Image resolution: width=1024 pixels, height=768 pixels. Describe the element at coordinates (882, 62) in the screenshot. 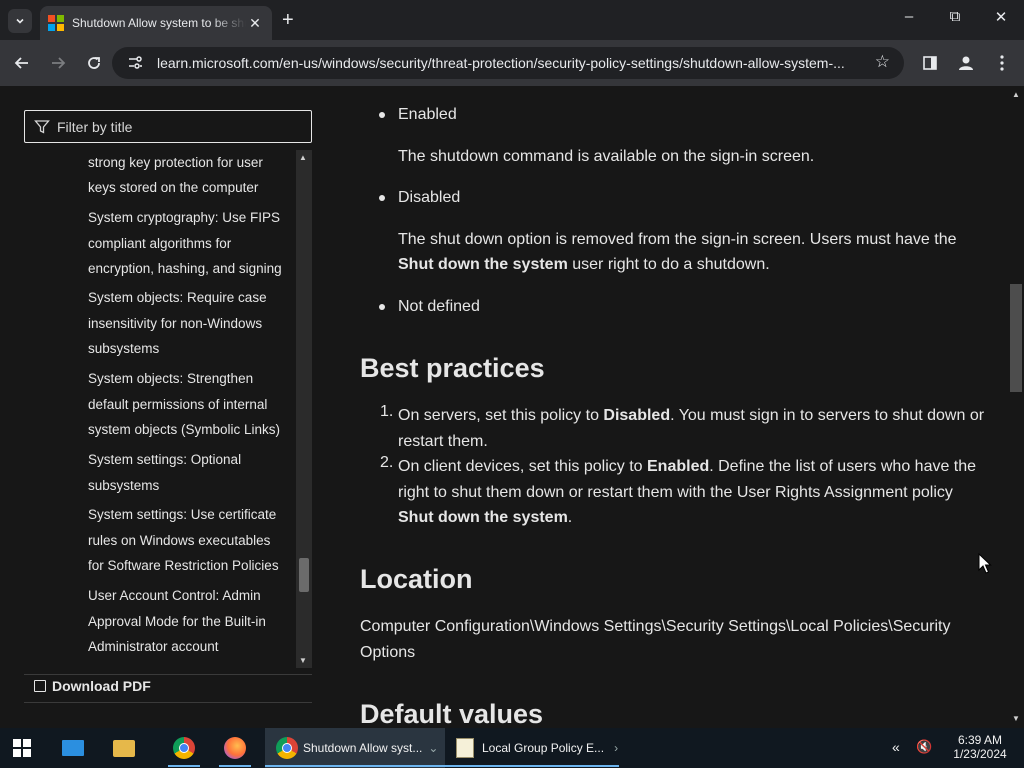

I see `bookmark-star-icon: ☆` at that location.